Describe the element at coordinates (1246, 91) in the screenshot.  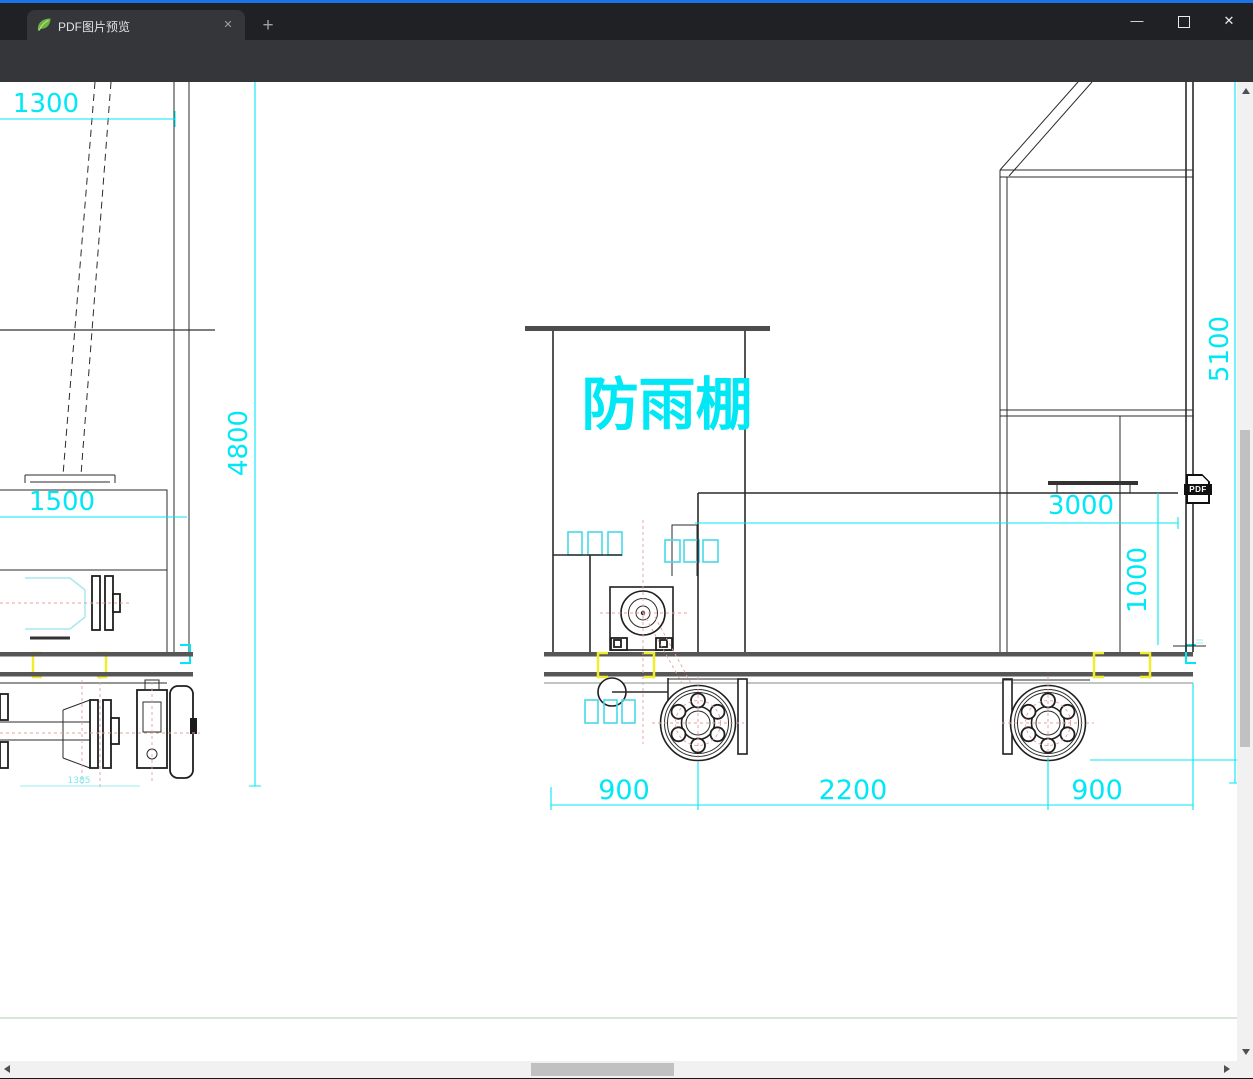
I see `scroll-up-icon` at that location.